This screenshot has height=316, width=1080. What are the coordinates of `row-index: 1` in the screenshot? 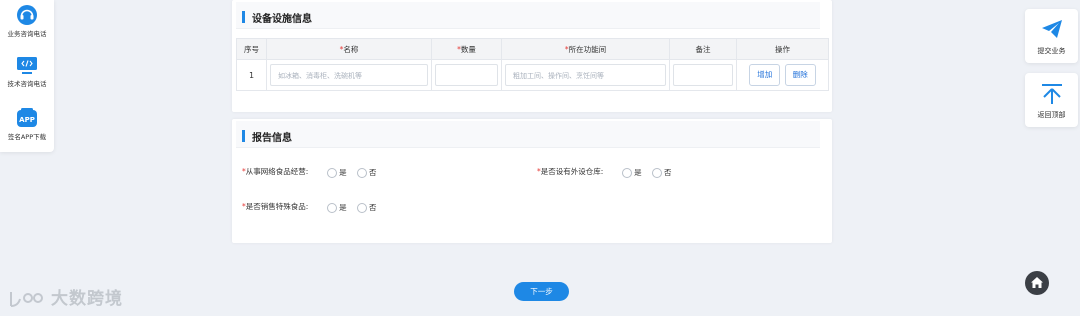 It's located at (251, 75).